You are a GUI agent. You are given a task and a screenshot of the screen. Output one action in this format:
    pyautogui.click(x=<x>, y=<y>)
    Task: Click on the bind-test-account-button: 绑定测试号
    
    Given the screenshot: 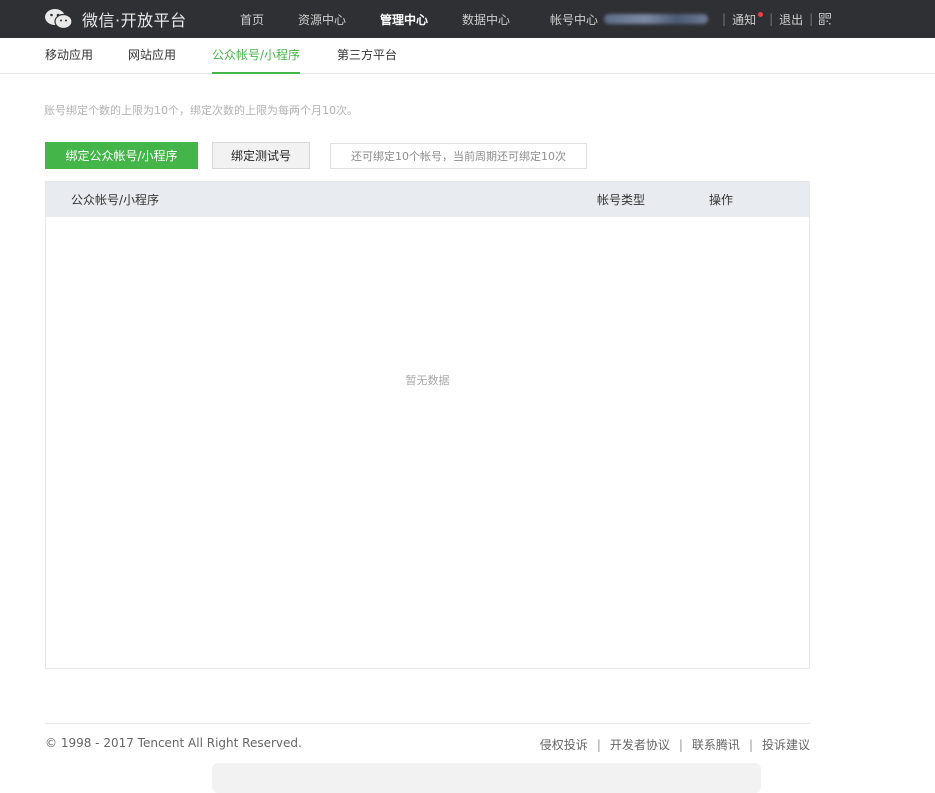 What is the action you would take?
    pyautogui.click(x=261, y=155)
    